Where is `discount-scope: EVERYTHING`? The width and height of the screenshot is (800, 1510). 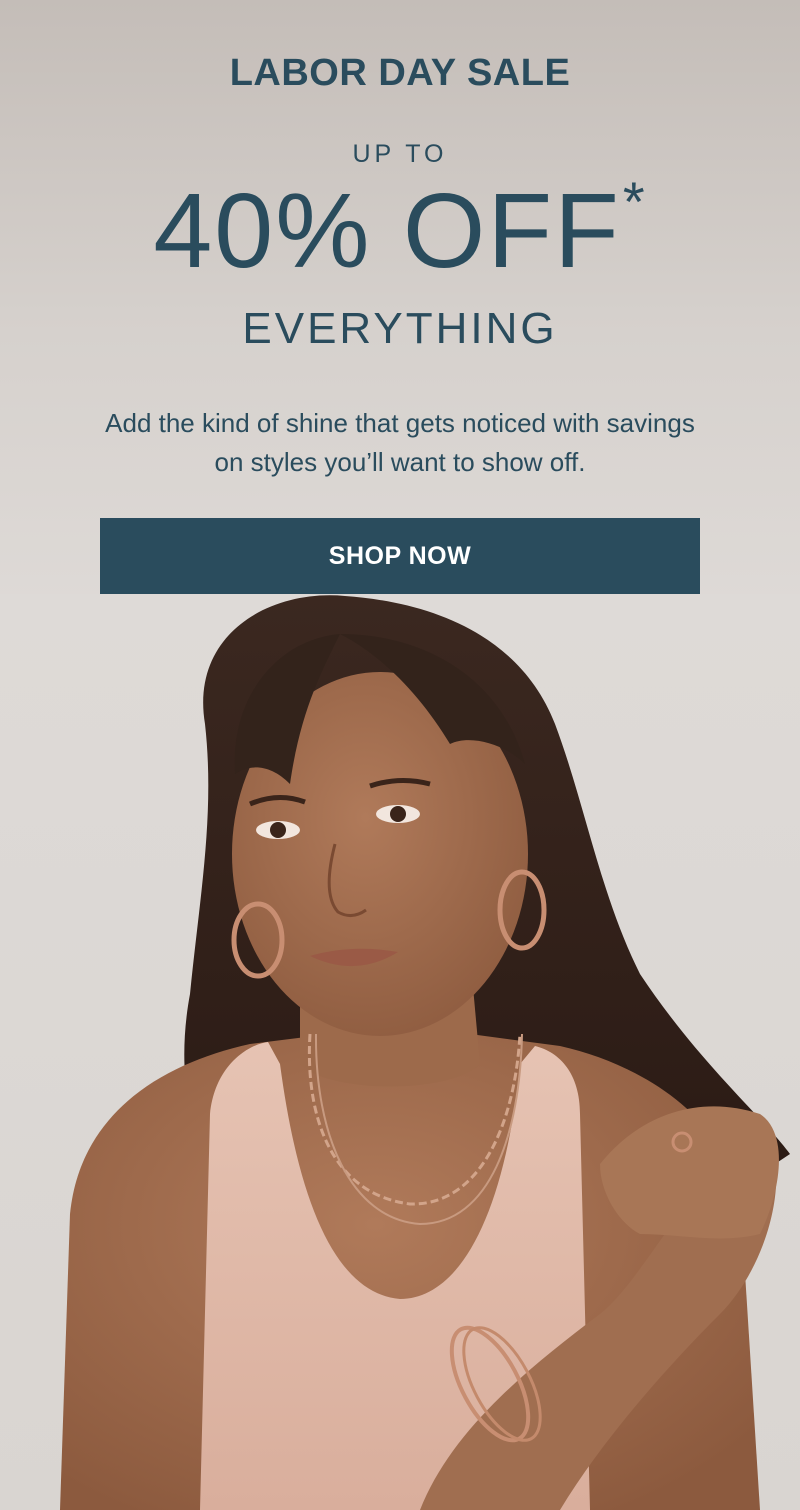 discount-scope: EVERYTHING is located at coordinates (400, 328).